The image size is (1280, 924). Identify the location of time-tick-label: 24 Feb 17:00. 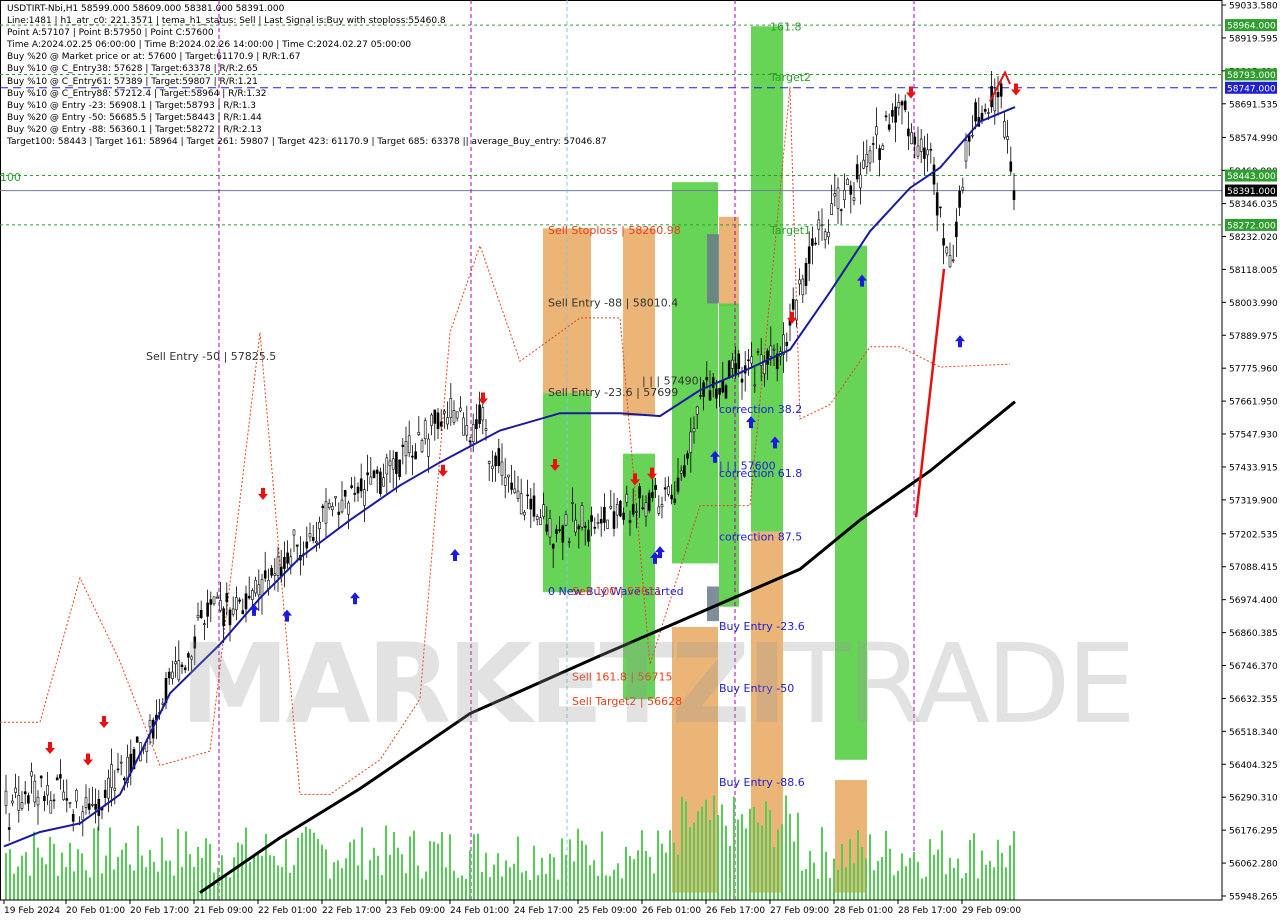
(543, 911).